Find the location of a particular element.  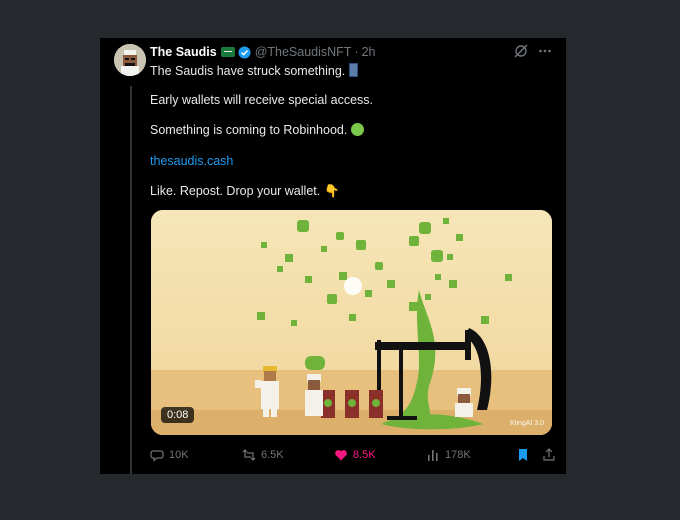

secondary-actions is located at coordinates (536, 455).